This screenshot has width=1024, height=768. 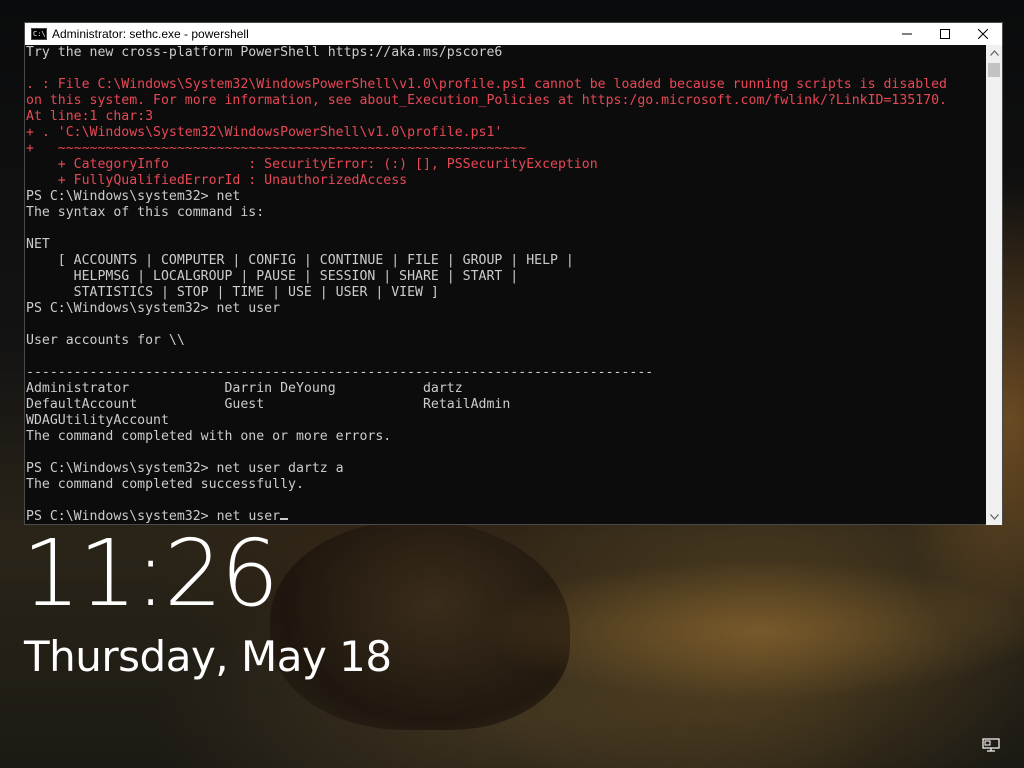 What do you see at coordinates (133, 196) in the screenshot?
I see `console-line: PS C:\Windows\system32> net` at bounding box center [133, 196].